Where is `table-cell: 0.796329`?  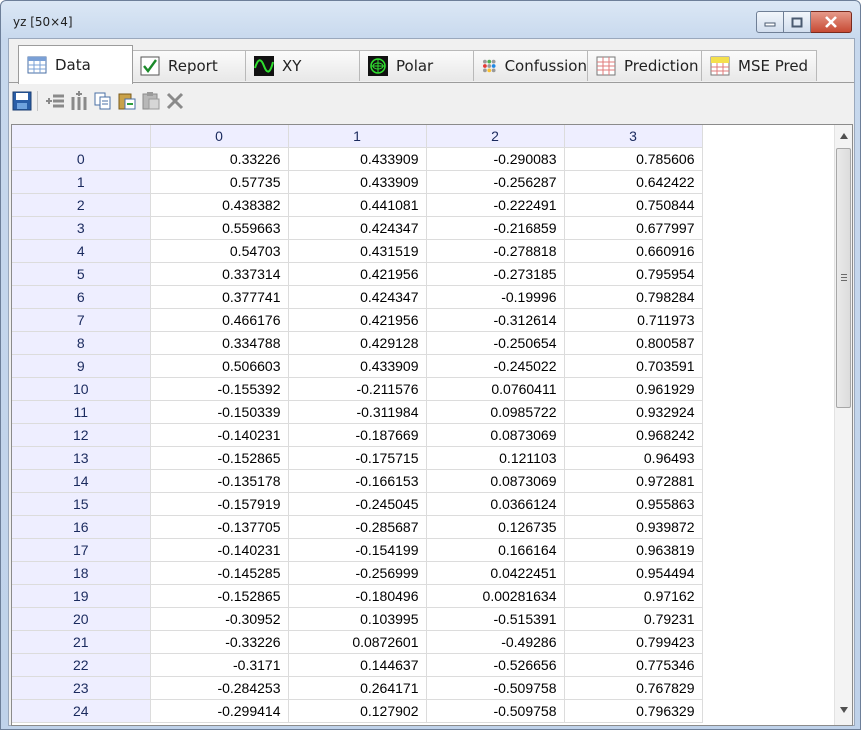 table-cell: 0.796329 is located at coordinates (633, 711).